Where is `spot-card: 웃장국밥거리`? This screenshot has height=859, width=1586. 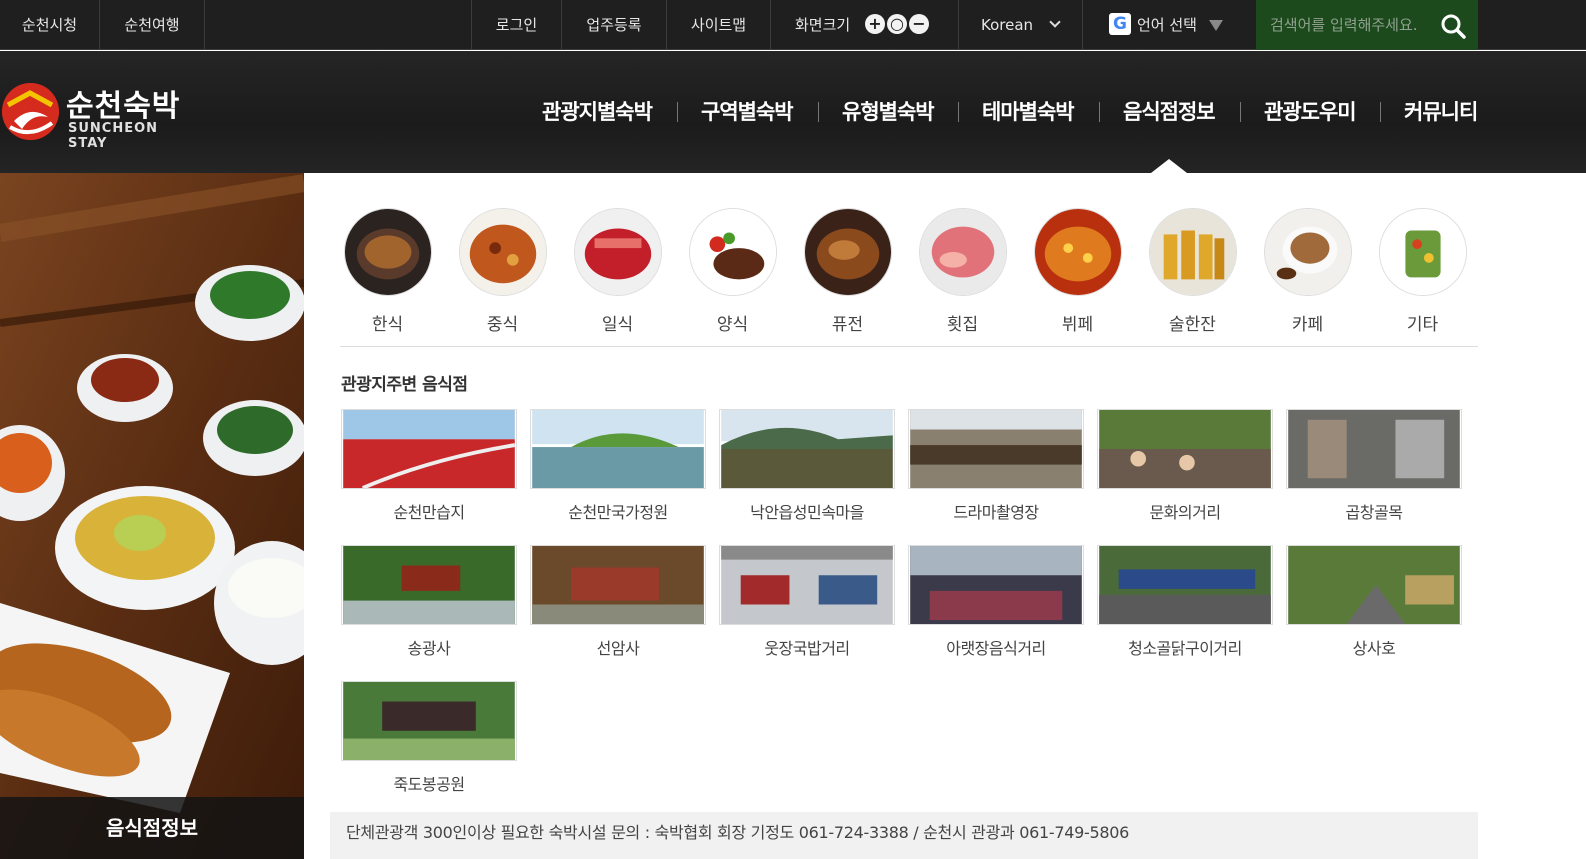 spot-card: 웃장국밥거리 is located at coordinates (807, 602).